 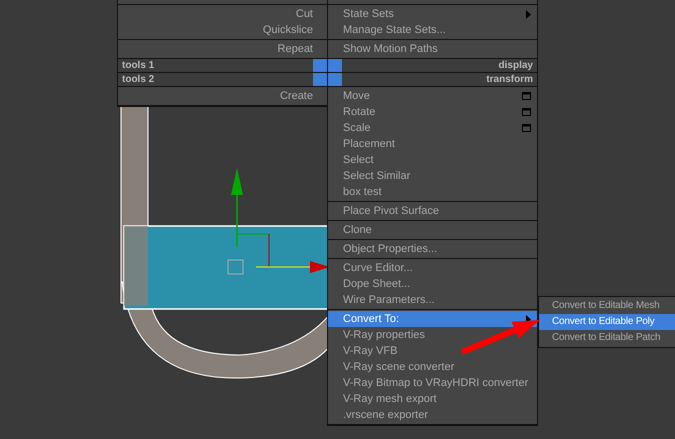 What do you see at coordinates (432, 192) in the screenshot?
I see `menu-item: box test` at bounding box center [432, 192].